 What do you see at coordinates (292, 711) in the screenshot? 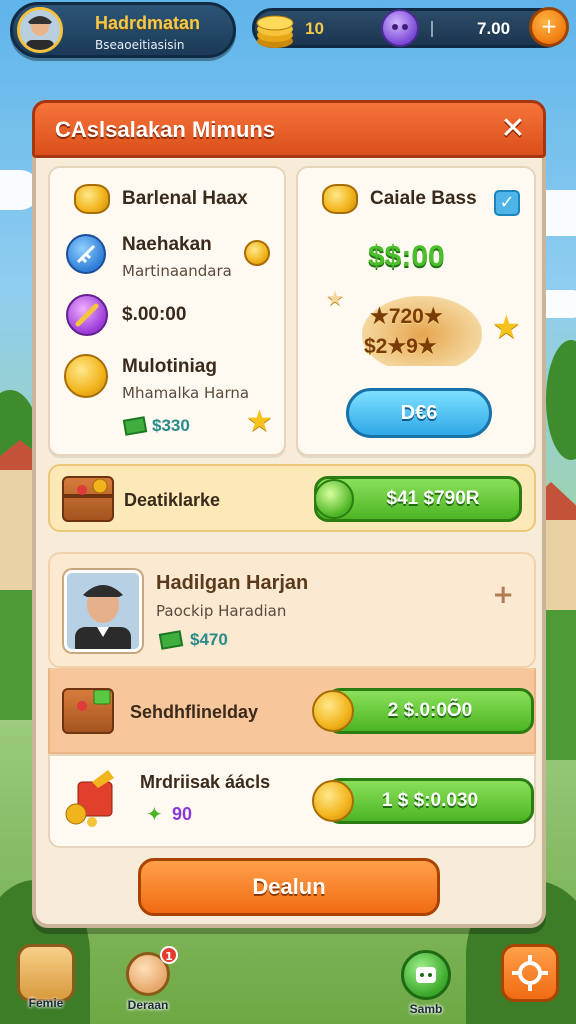
I see `offer-row: Sehdhflinelday 2 $.0:0Õ0` at bounding box center [292, 711].